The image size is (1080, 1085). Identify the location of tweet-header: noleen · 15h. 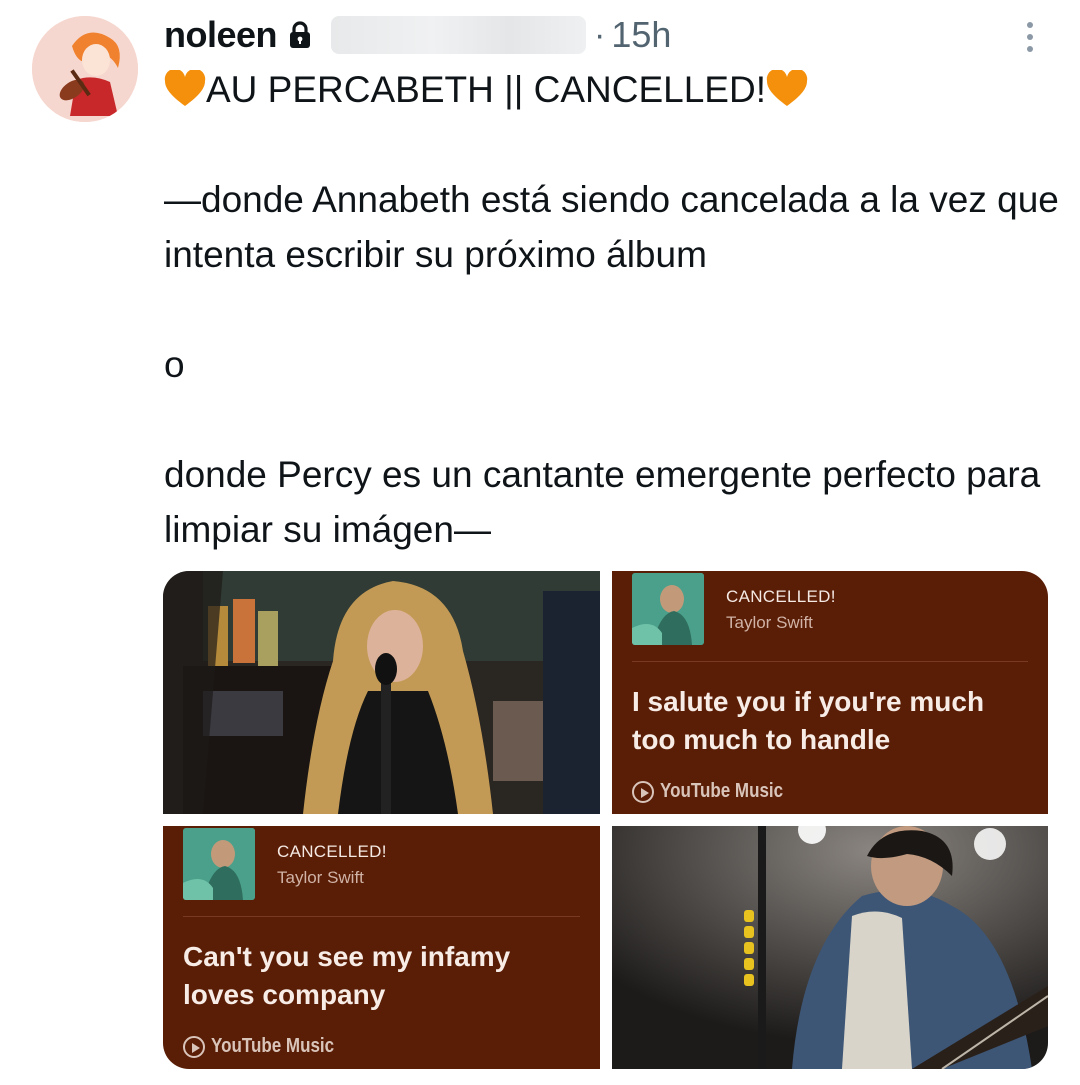
(417, 35).